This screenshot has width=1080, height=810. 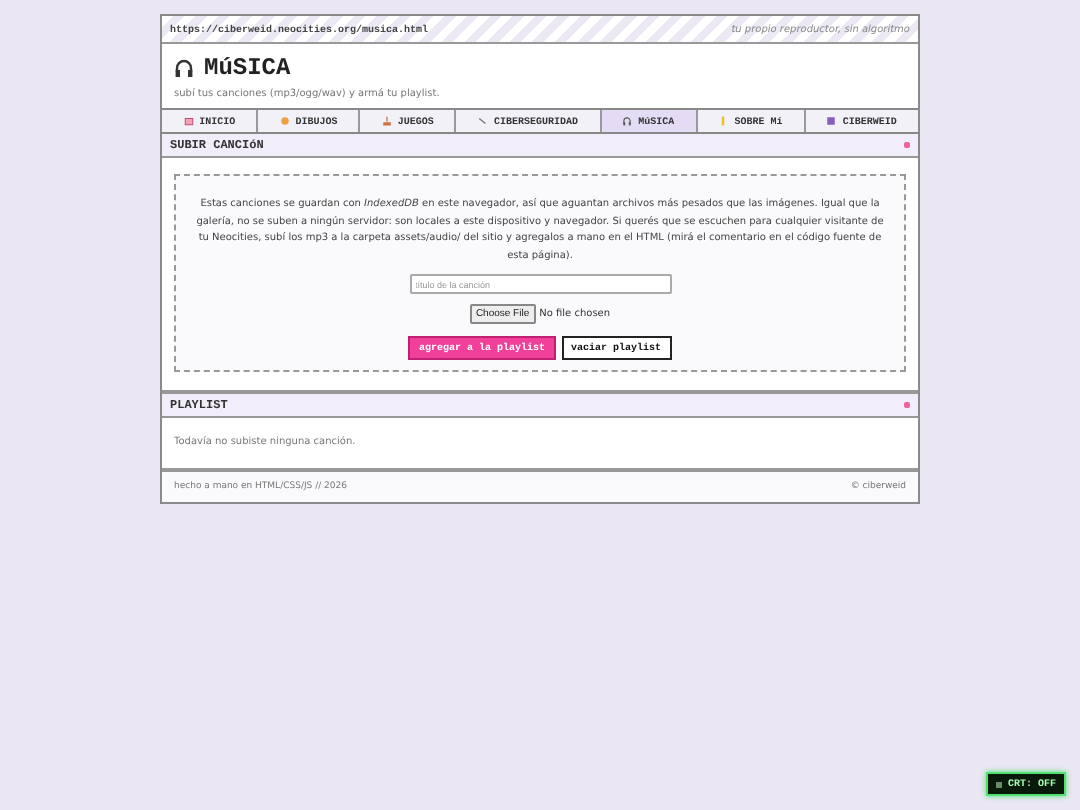 What do you see at coordinates (247, 68) in the screenshot?
I see `page-title: MúSICA` at bounding box center [247, 68].